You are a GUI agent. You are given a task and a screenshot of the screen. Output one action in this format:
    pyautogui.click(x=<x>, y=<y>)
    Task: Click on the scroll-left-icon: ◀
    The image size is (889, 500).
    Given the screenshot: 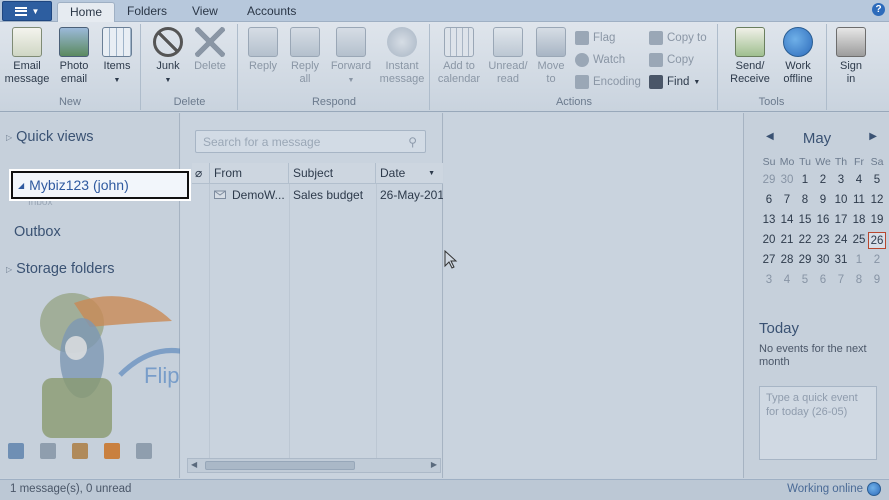 What is the action you would take?
    pyautogui.click(x=194, y=464)
    